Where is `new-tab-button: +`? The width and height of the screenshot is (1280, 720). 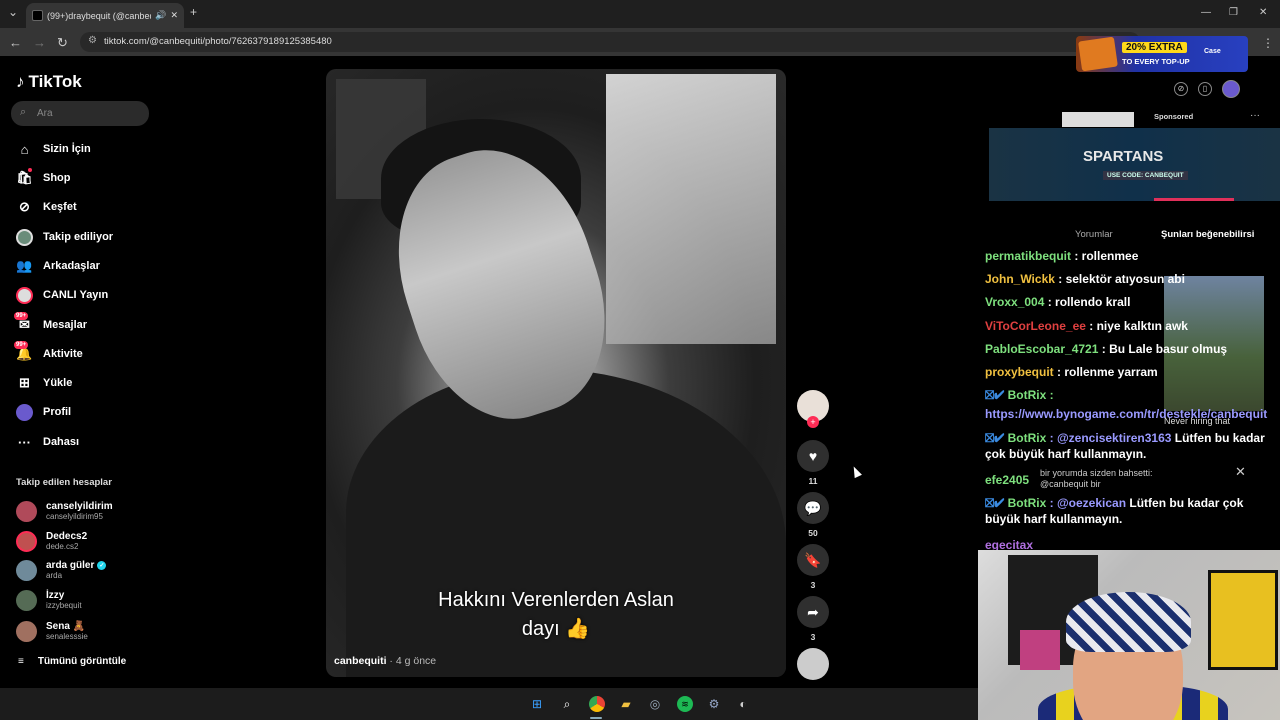 new-tab-button: + is located at coordinates (193, 12).